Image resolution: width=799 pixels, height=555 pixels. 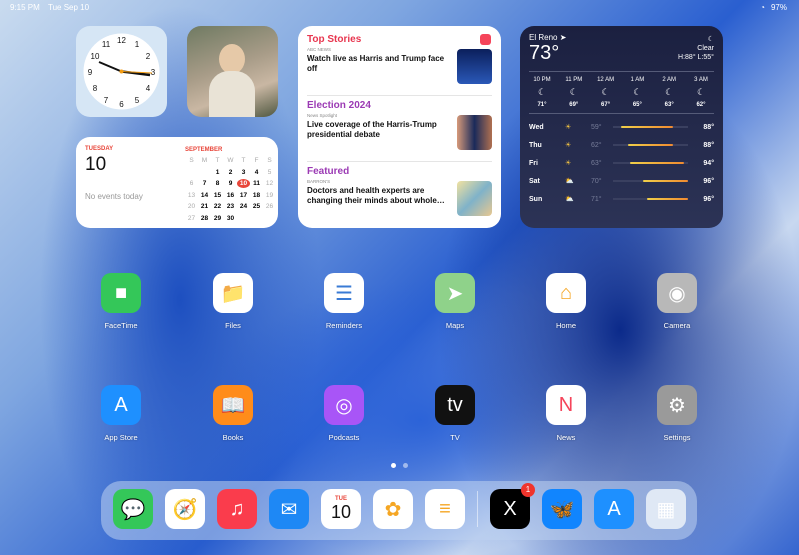 What do you see at coordinates (121, 413) in the screenshot?
I see `app-app-store: A App Store` at bounding box center [121, 413].